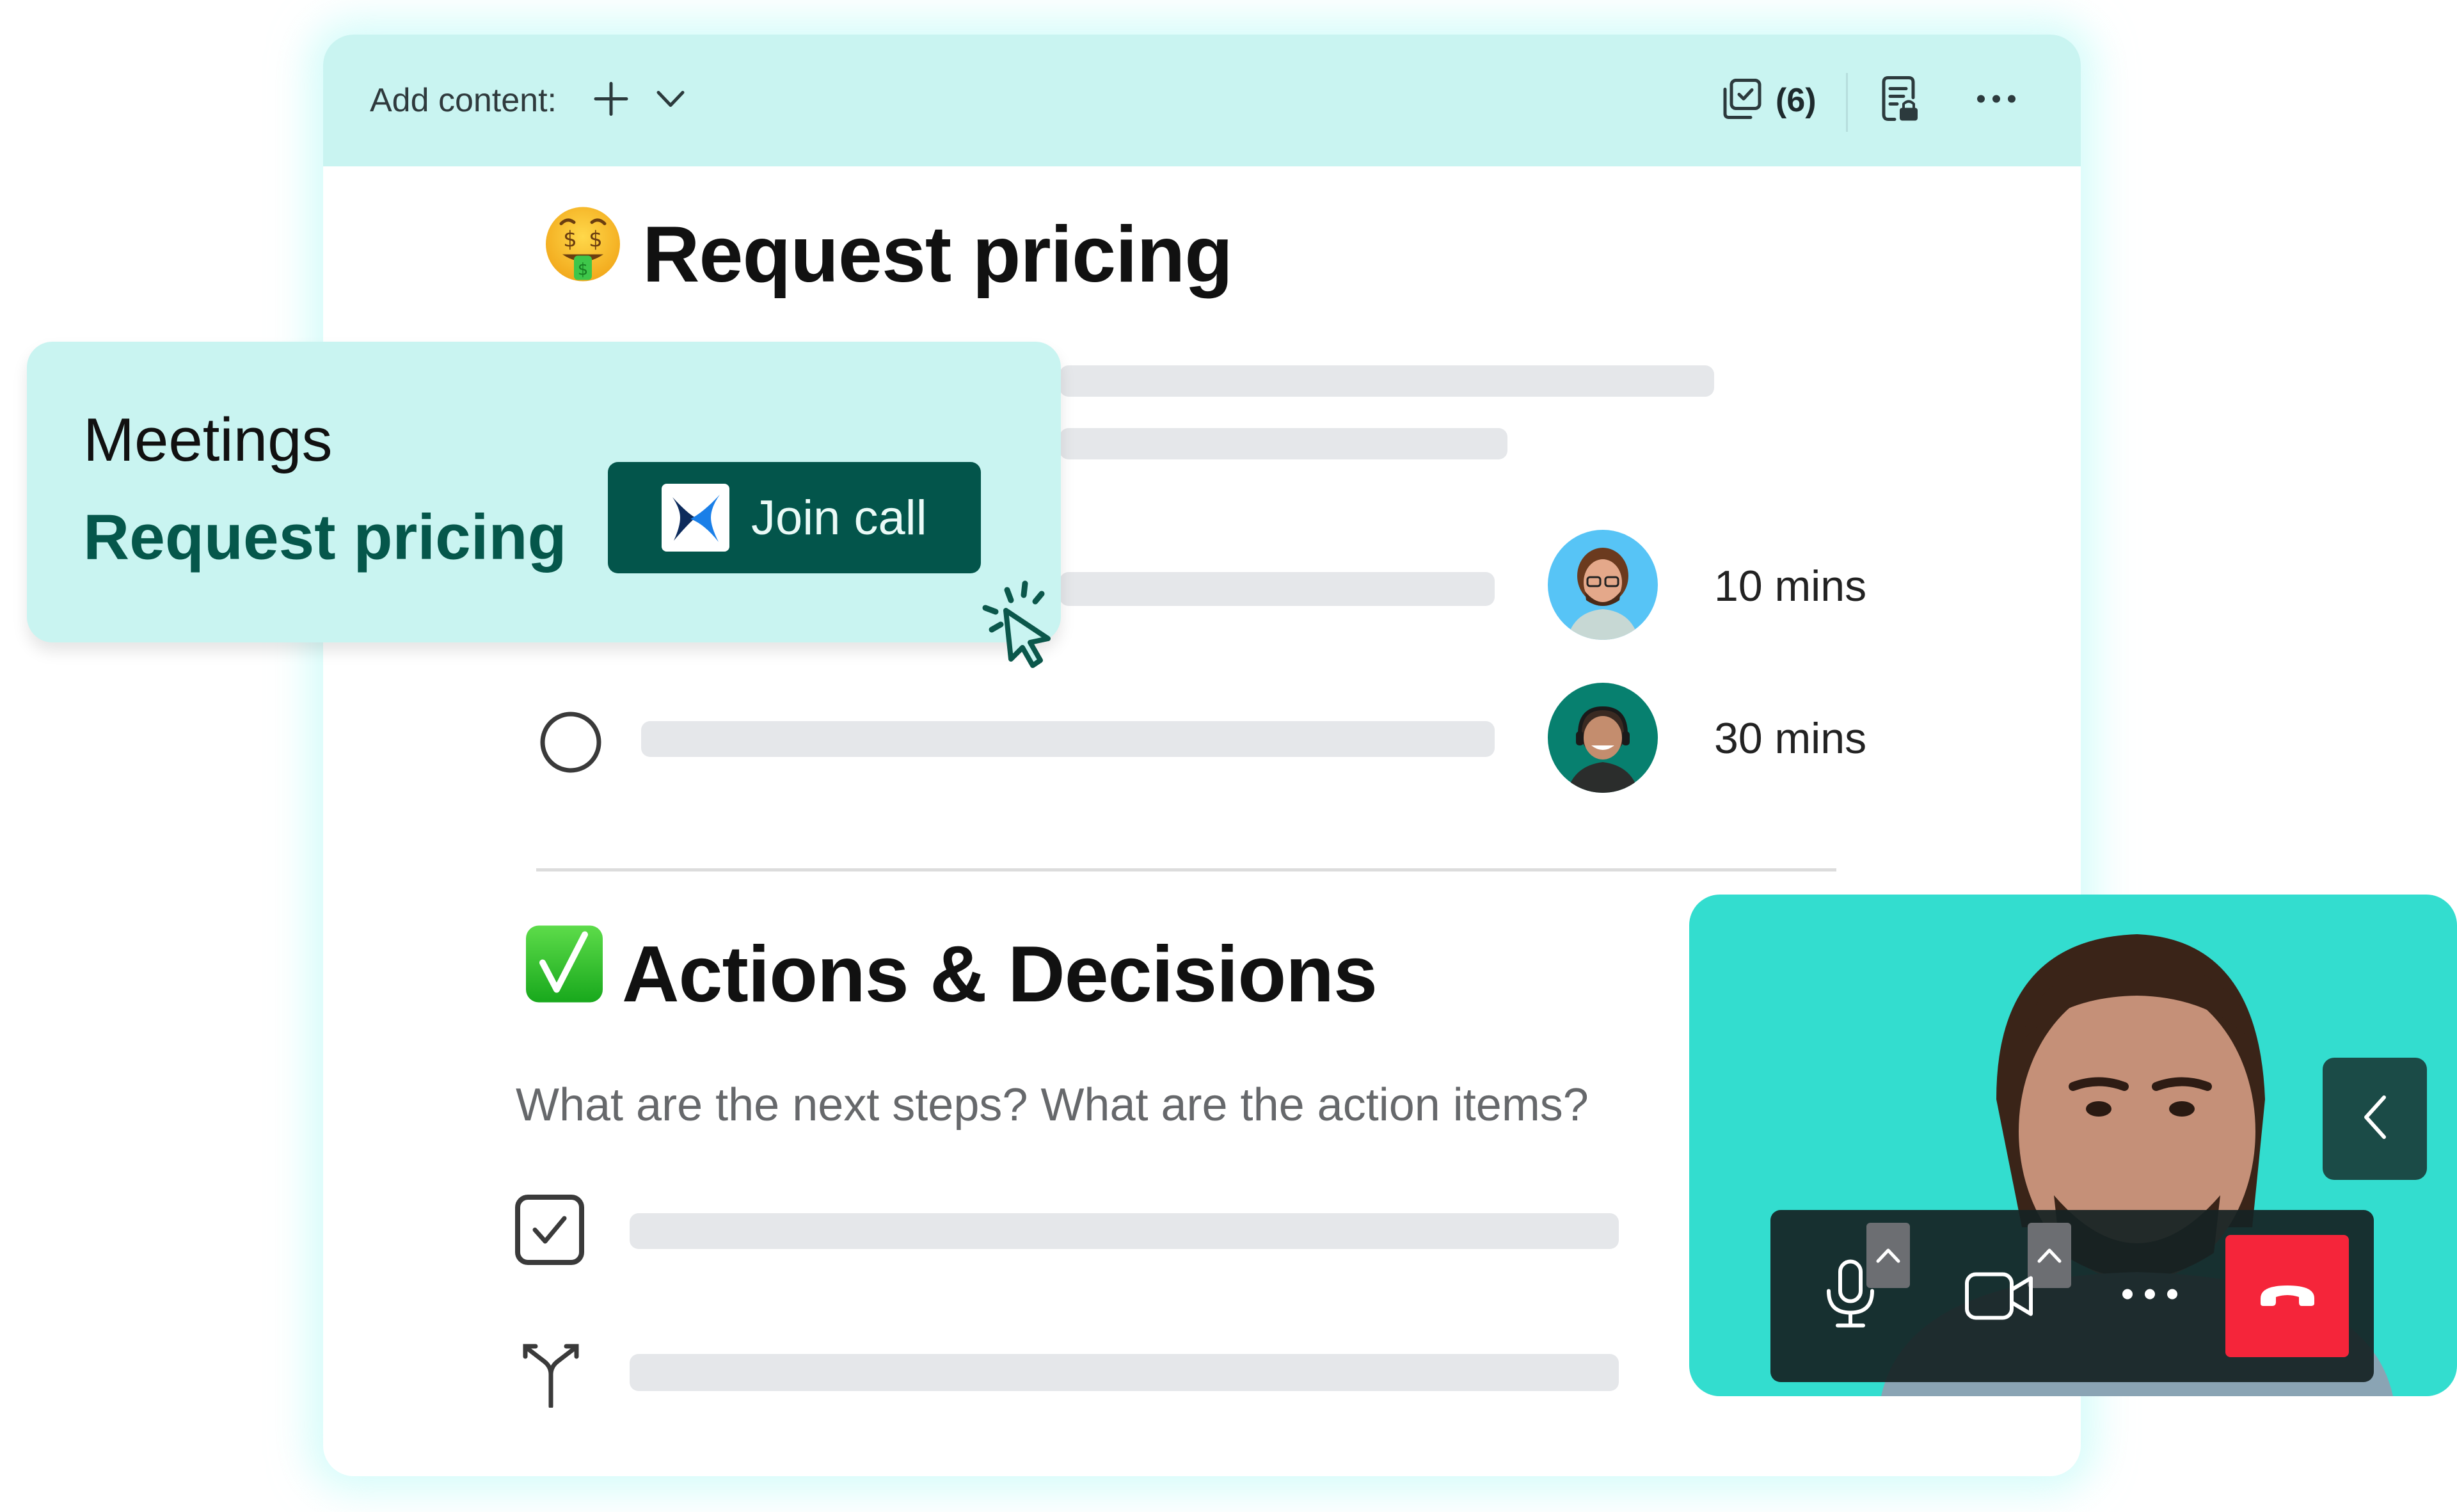 Image resolution: width=2457 pixels, height=1512 pixels. Describe the element at coordinates (2072, 1296) in the screenshot. I see `call-controls-bar` at that location.